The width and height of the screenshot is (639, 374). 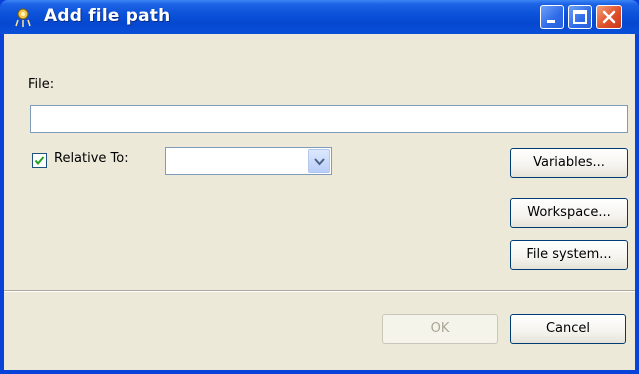 What do you see at coordinates (319, 17) in the screenshot?
I see `title-bar: Add file path` at bounding box center [319, 17].